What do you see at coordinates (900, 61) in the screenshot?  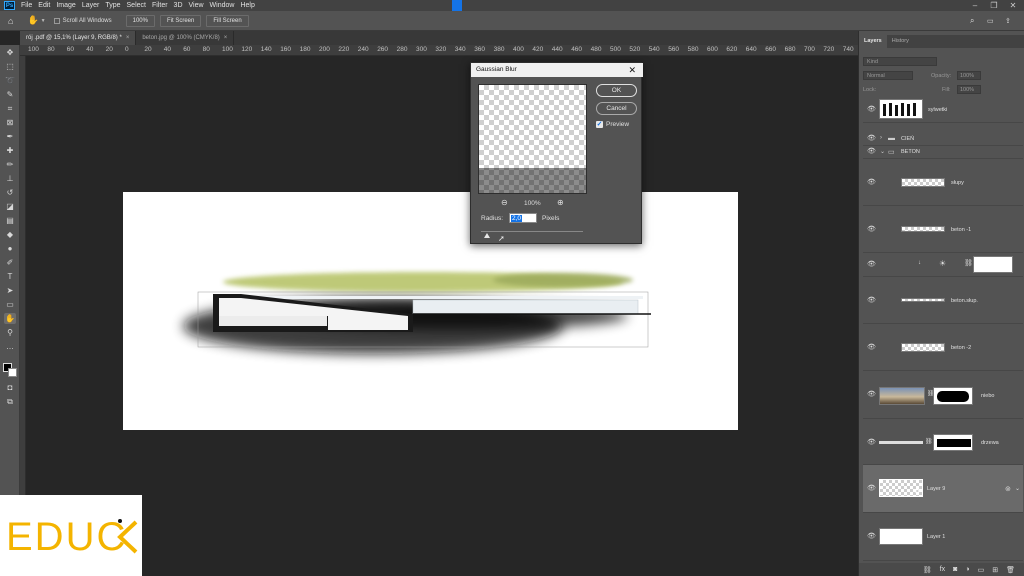 I see `layer-filter-input: Kind` at bounding box center [900, 61].